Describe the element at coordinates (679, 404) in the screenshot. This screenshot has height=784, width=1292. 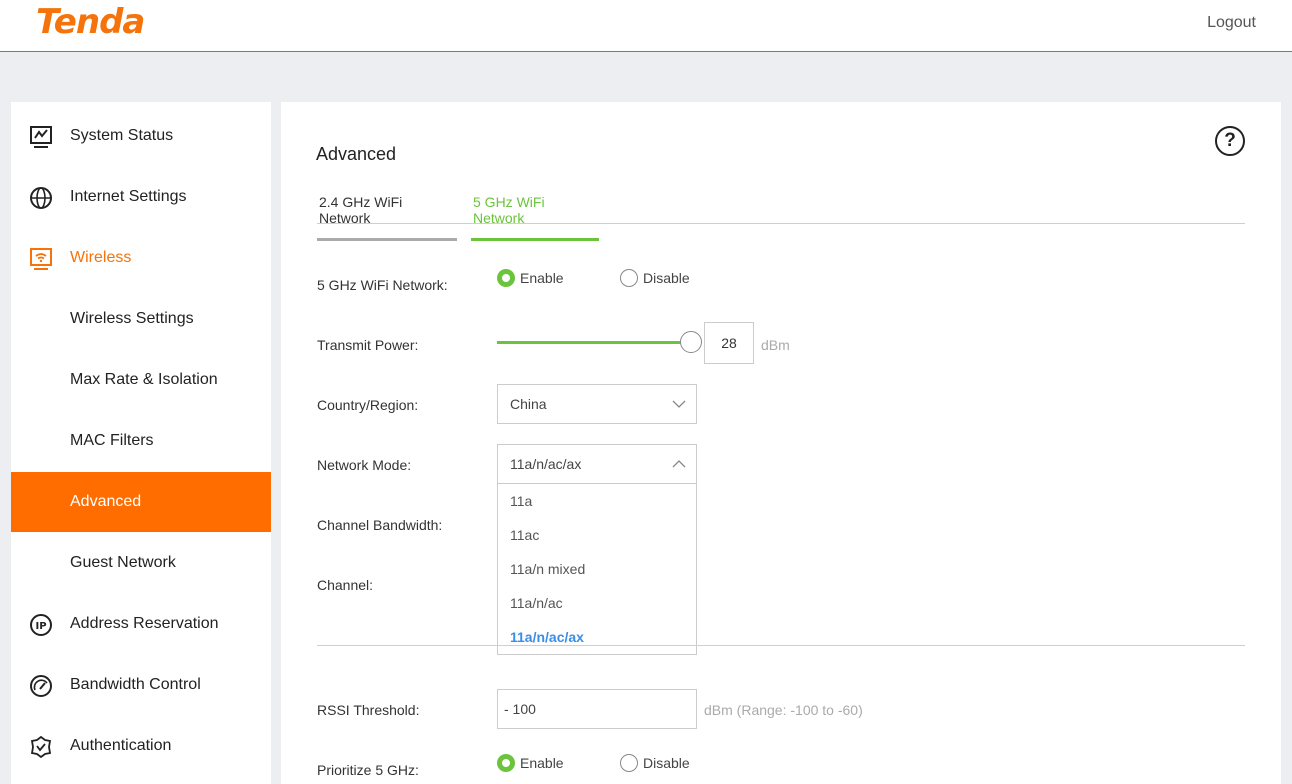
I see `chevron-down-icon` at that location.